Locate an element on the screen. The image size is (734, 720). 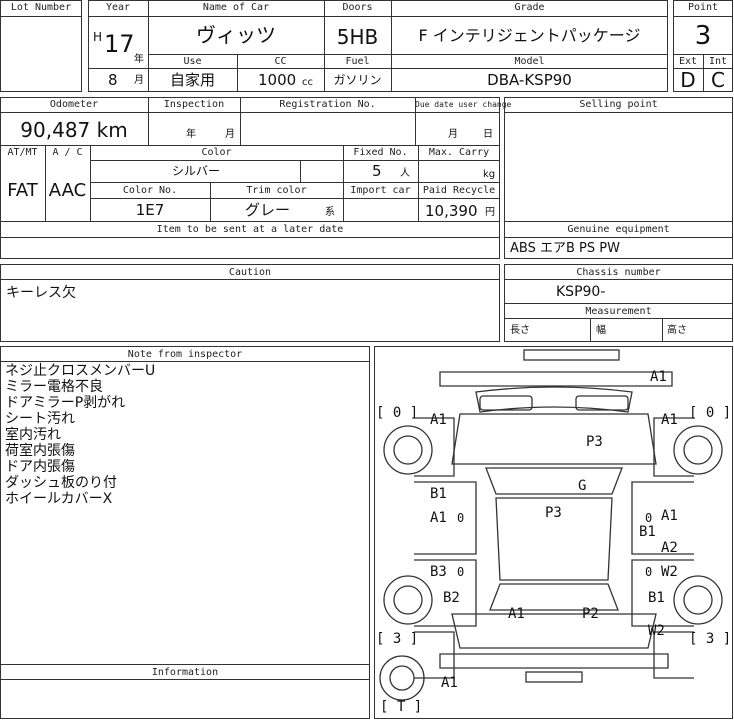
lot-number-box is located at coordinates (41, 46).